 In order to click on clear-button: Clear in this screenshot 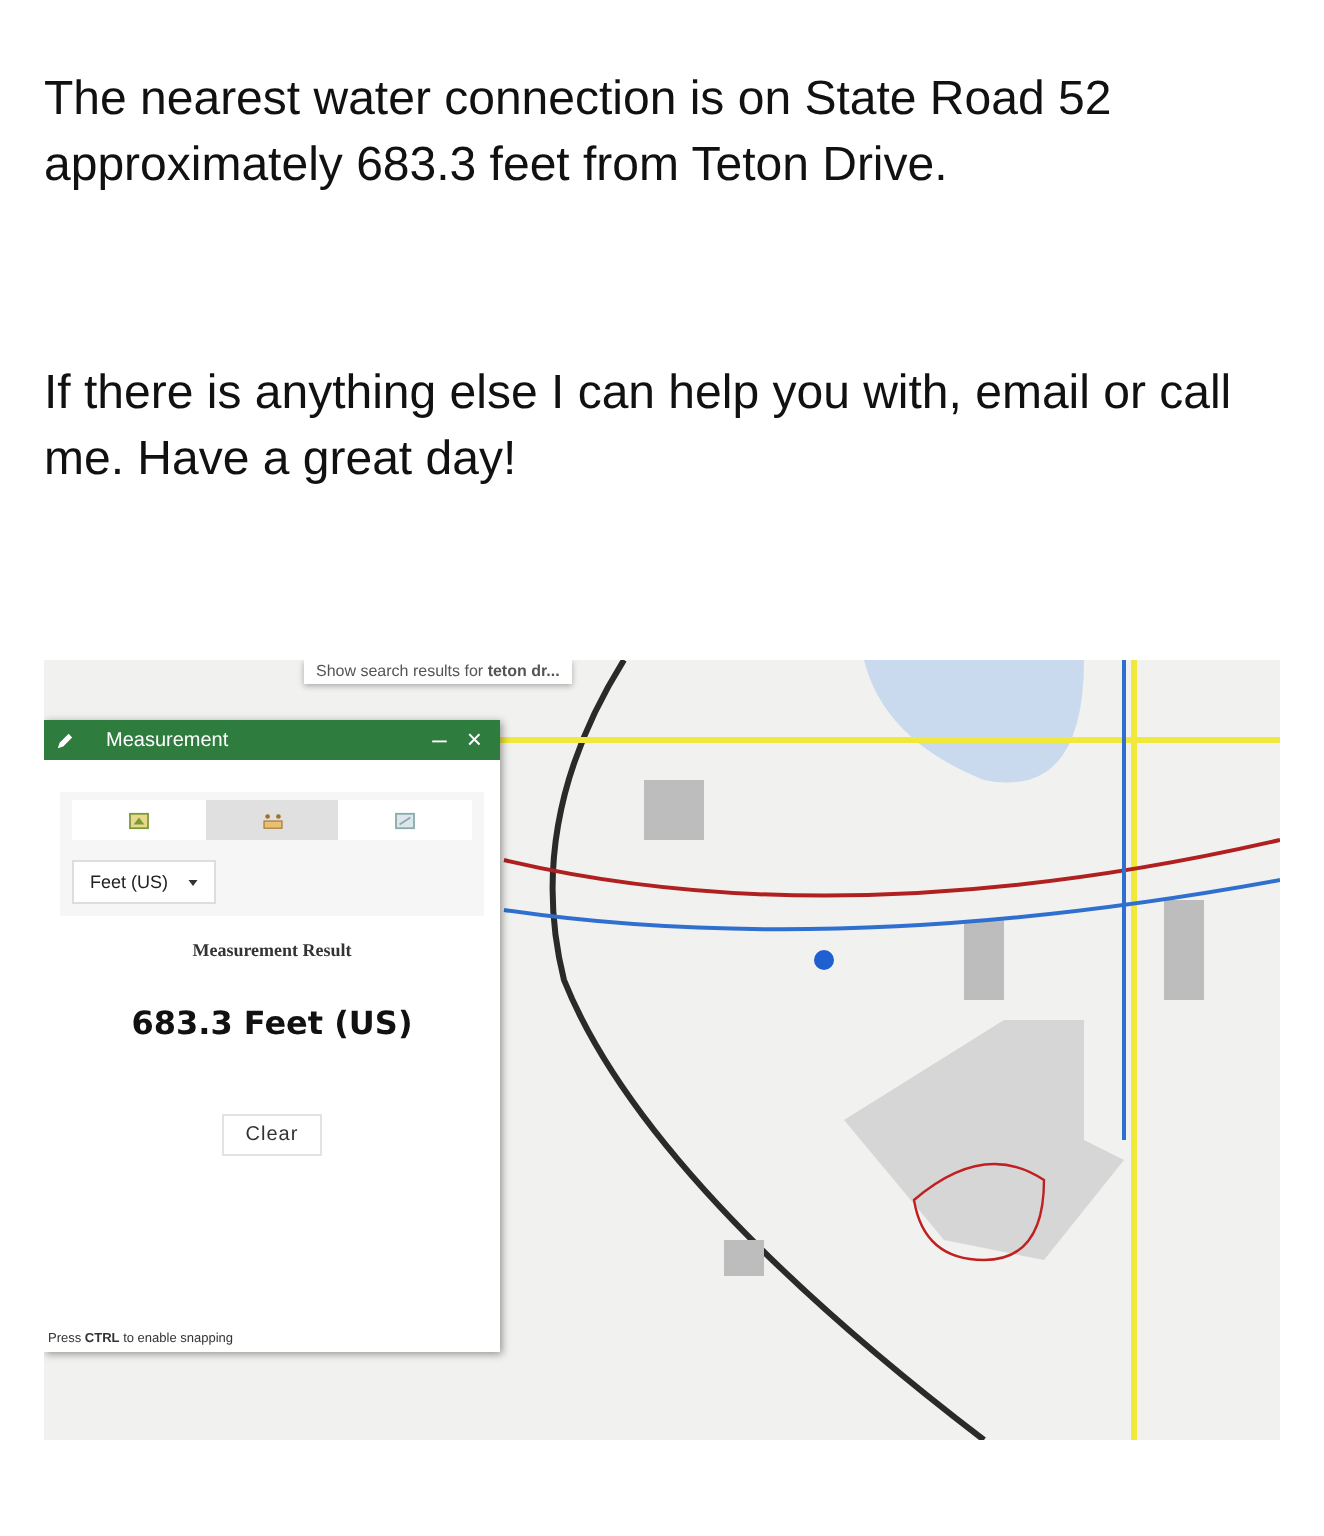, I will do `click(272, 1135)`.